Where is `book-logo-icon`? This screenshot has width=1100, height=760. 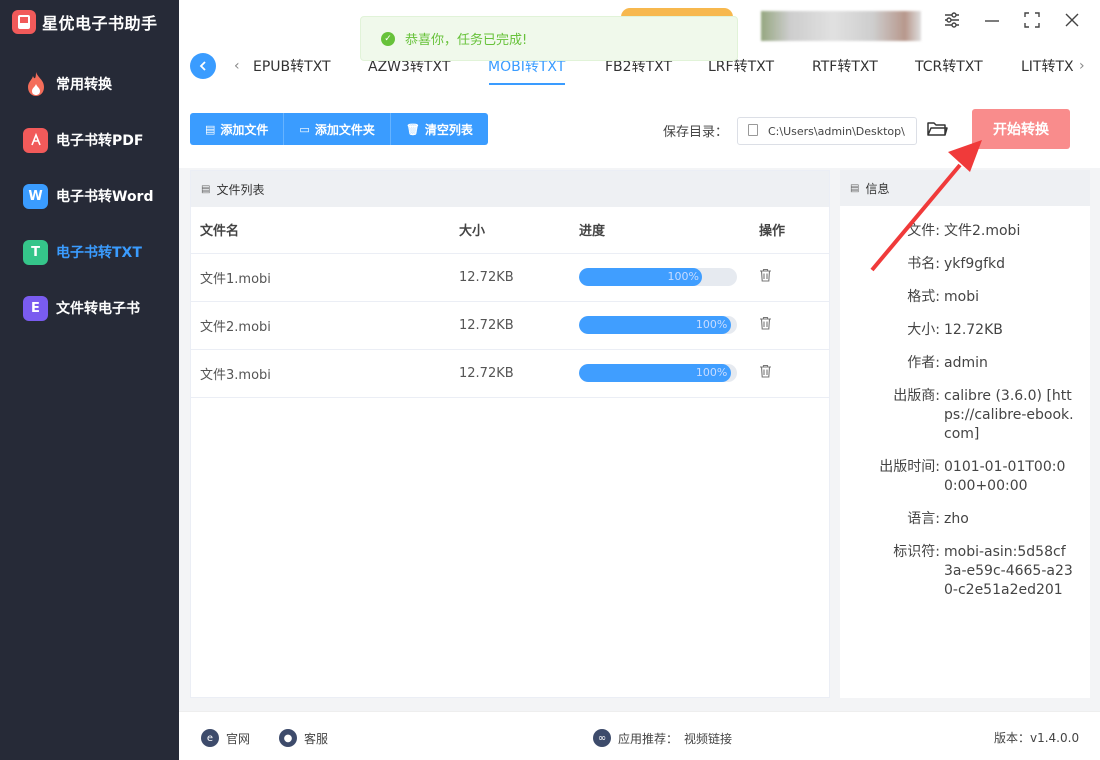
book-logo-icon is located at coordinates (24, 22).